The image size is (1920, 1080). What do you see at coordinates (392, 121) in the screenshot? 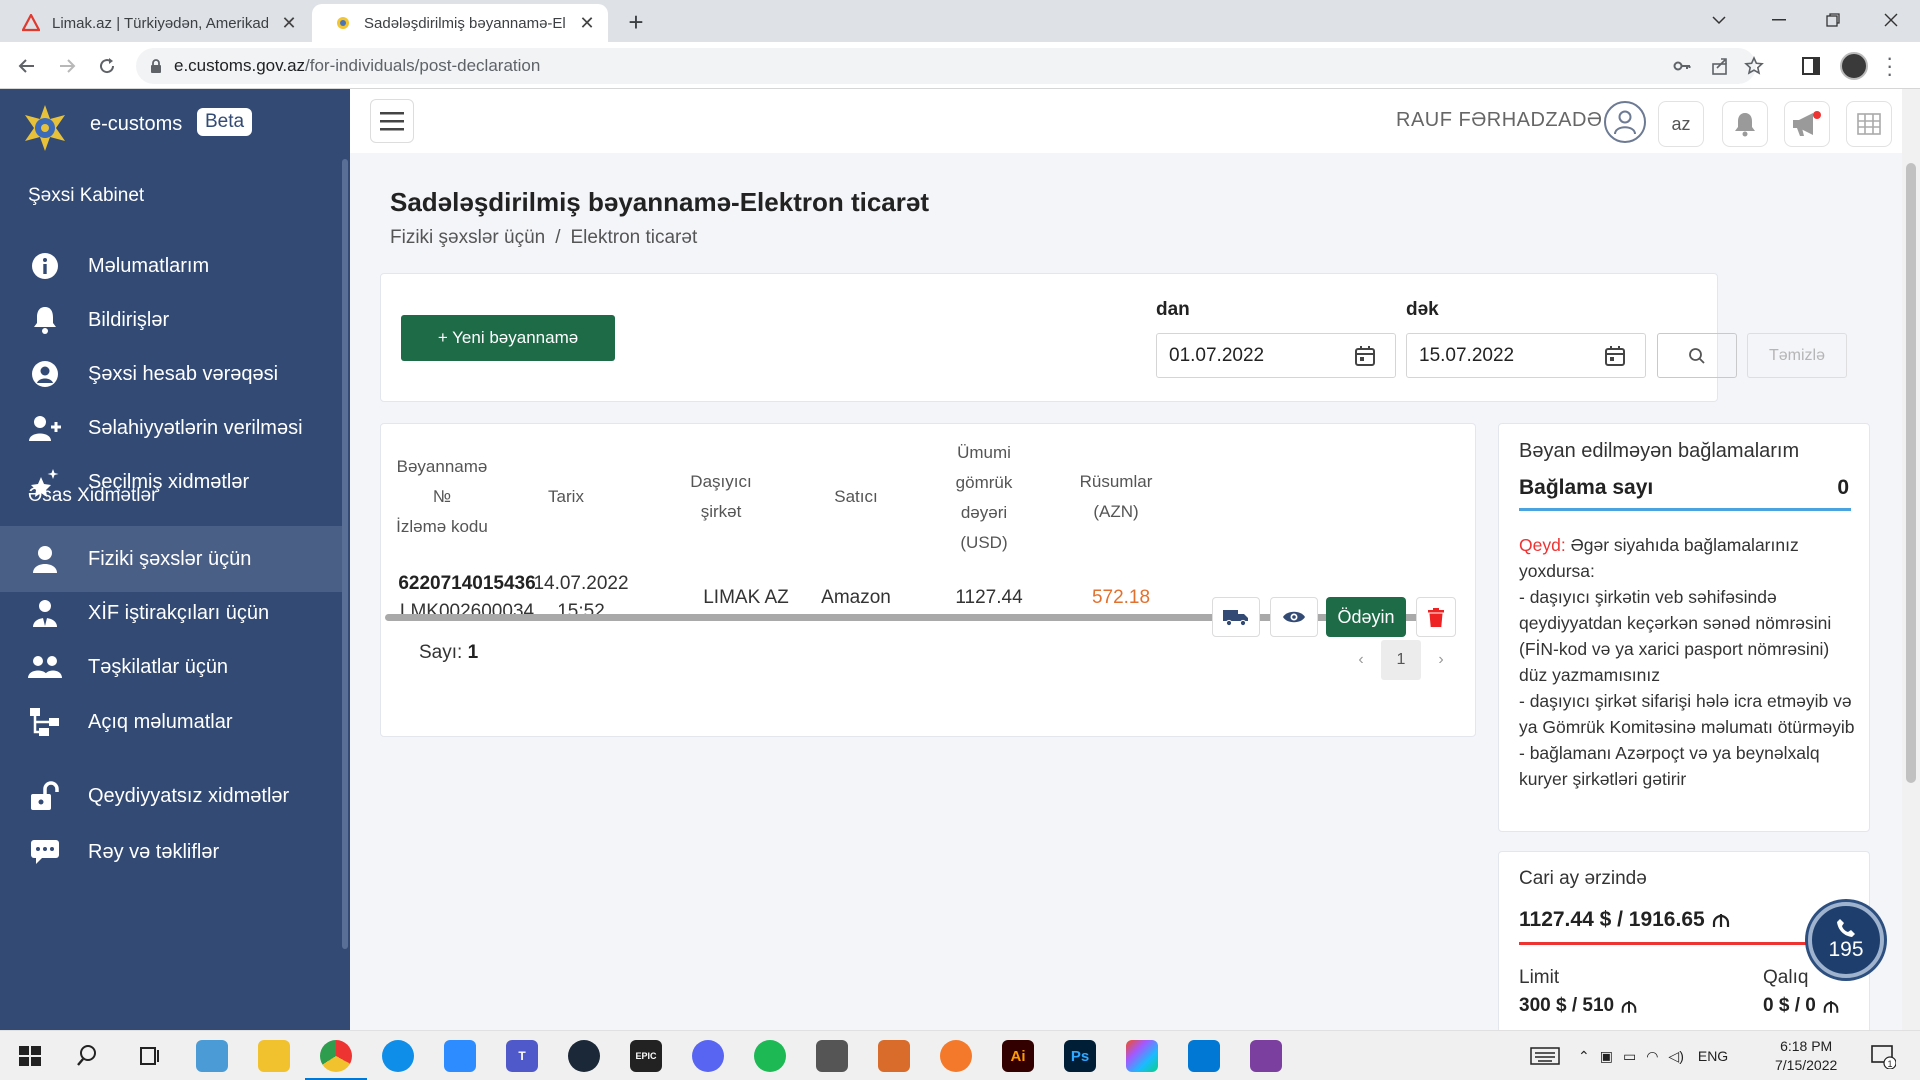
I see `menu-toggle-button` at bounding box center [392, 121].